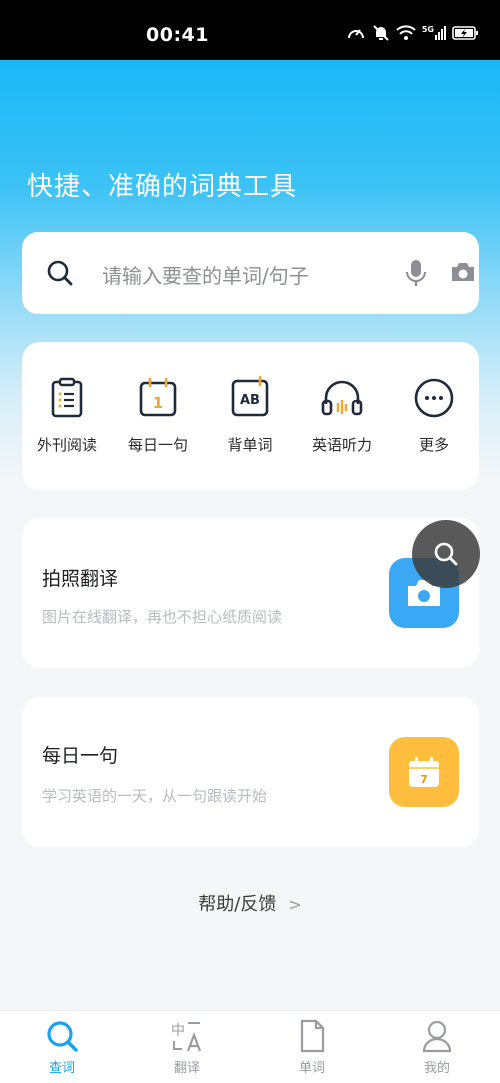 Image resolution: width=500 pixels, height=1083 pixels. I want to click on tab-words: 单词, so click(312, 1047).